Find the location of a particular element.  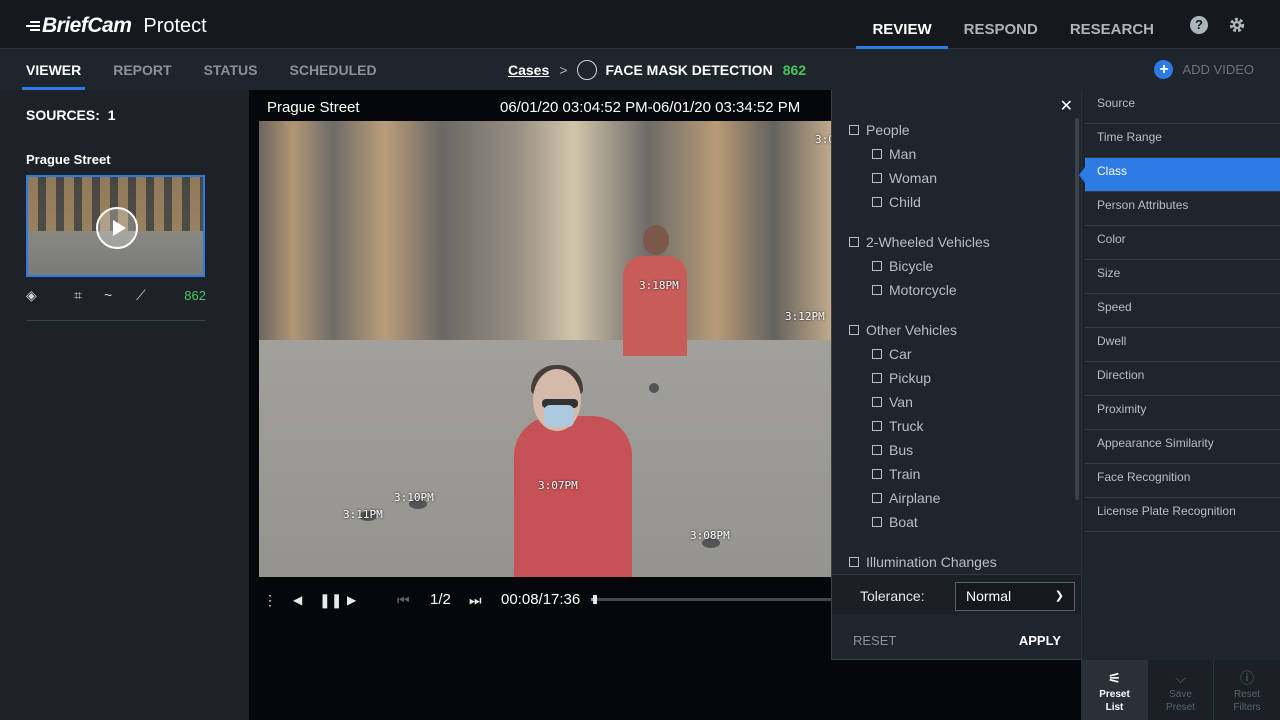

add-video-button: + ADD VIDEO is located at coordinates (1204, 69).